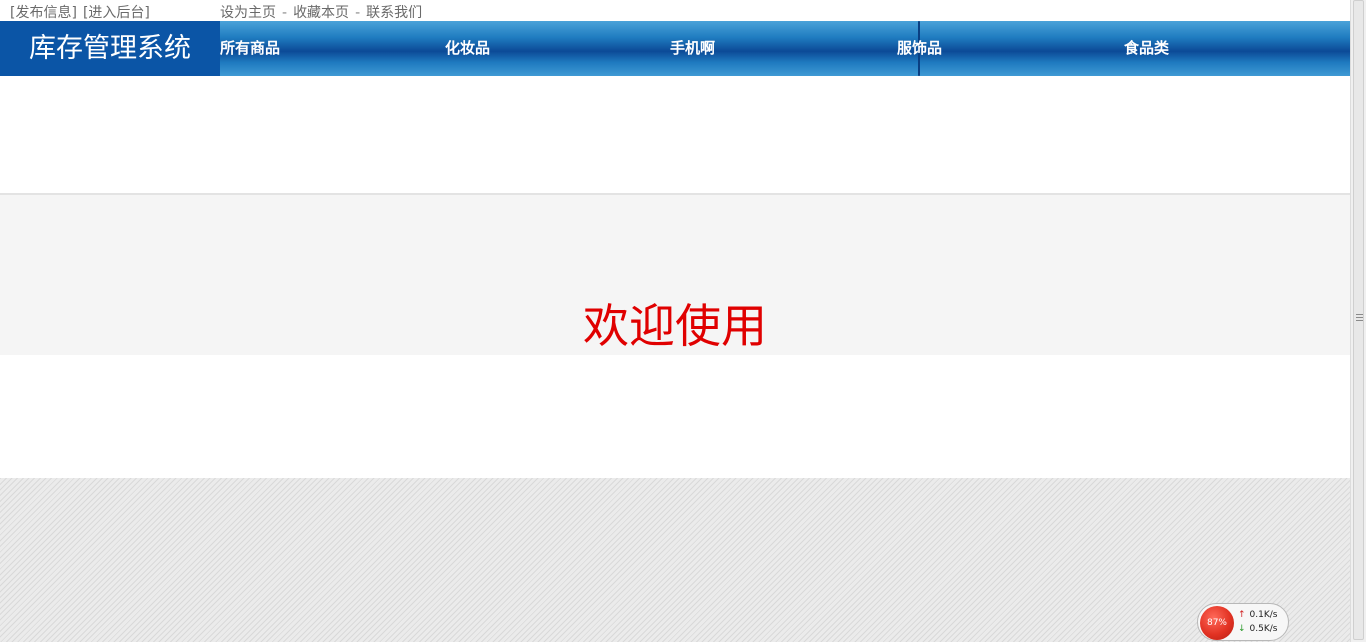  What do you see at coordinates (1243, 622) in the screenshot?
I see `network-monitor-widget: 87% ↑ 0.1K/s ↓ 0.5K/s` at bounding box center [1243, 622].